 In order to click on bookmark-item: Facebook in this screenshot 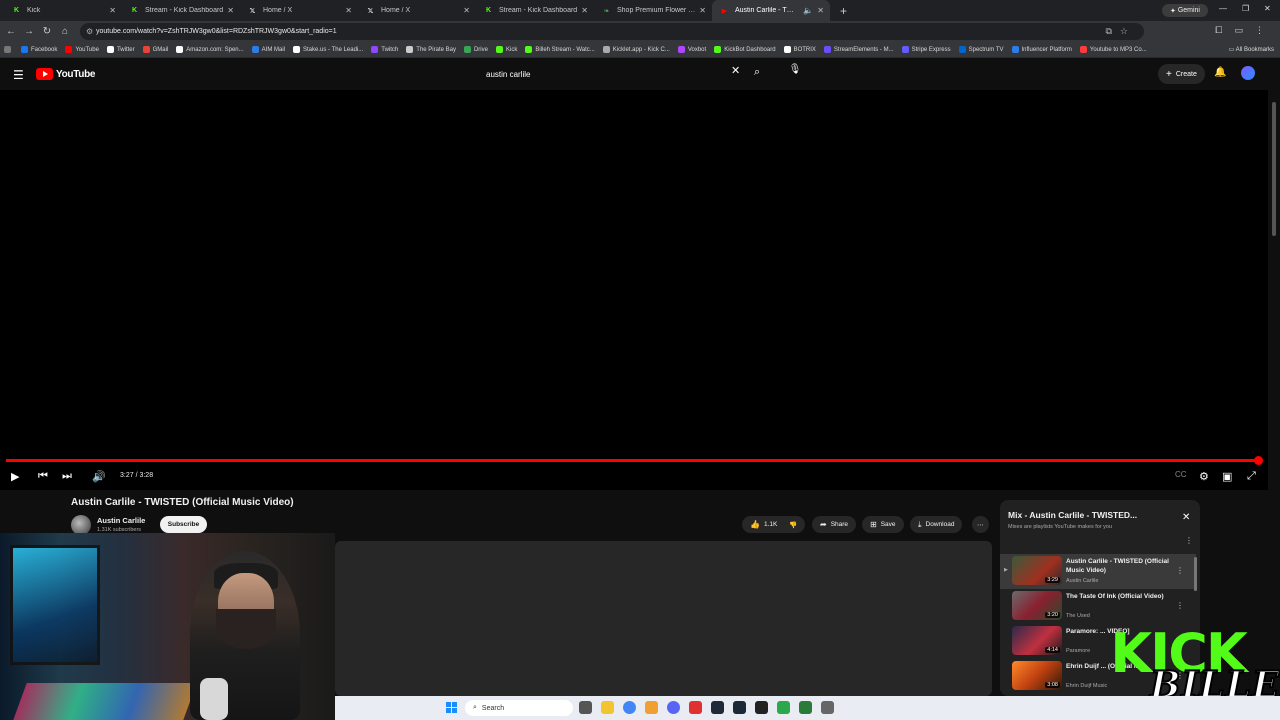, I will do `click(39, 49)`.